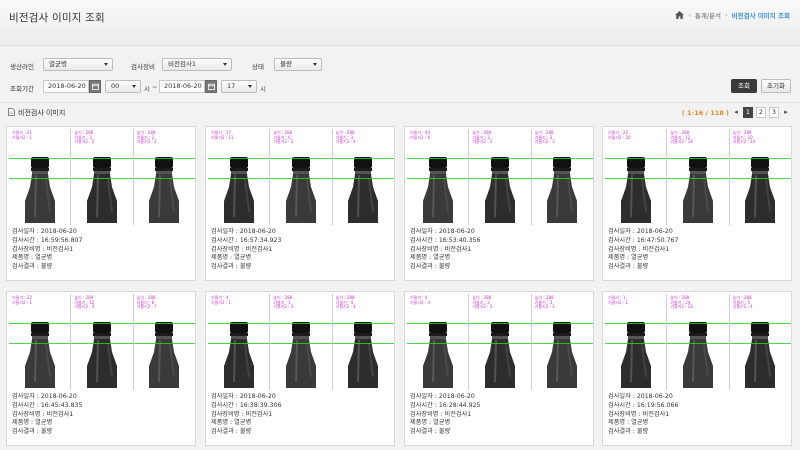 This screenshot has height=450, width=800. I want to click on camera-panel: 높이 : 288 기울기 : 12 기울기2 : 4, so click(102, 342).